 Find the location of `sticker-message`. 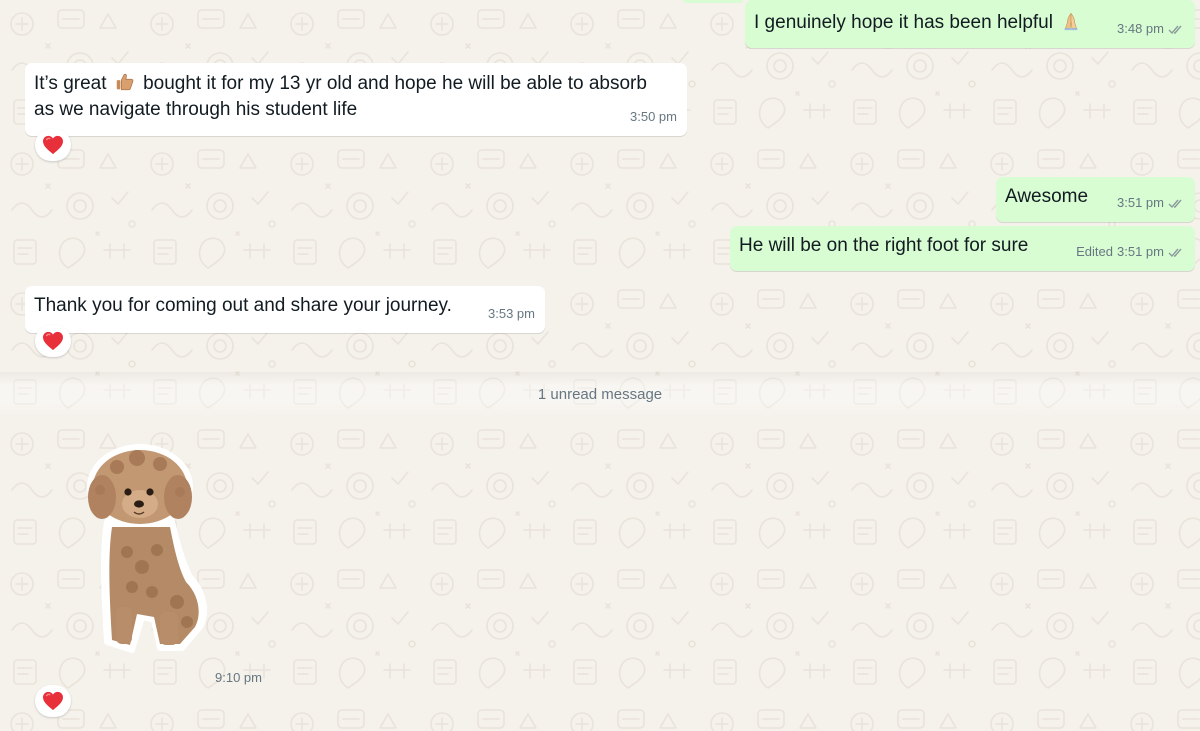

sticker-message is located at coordinates (147, 549).